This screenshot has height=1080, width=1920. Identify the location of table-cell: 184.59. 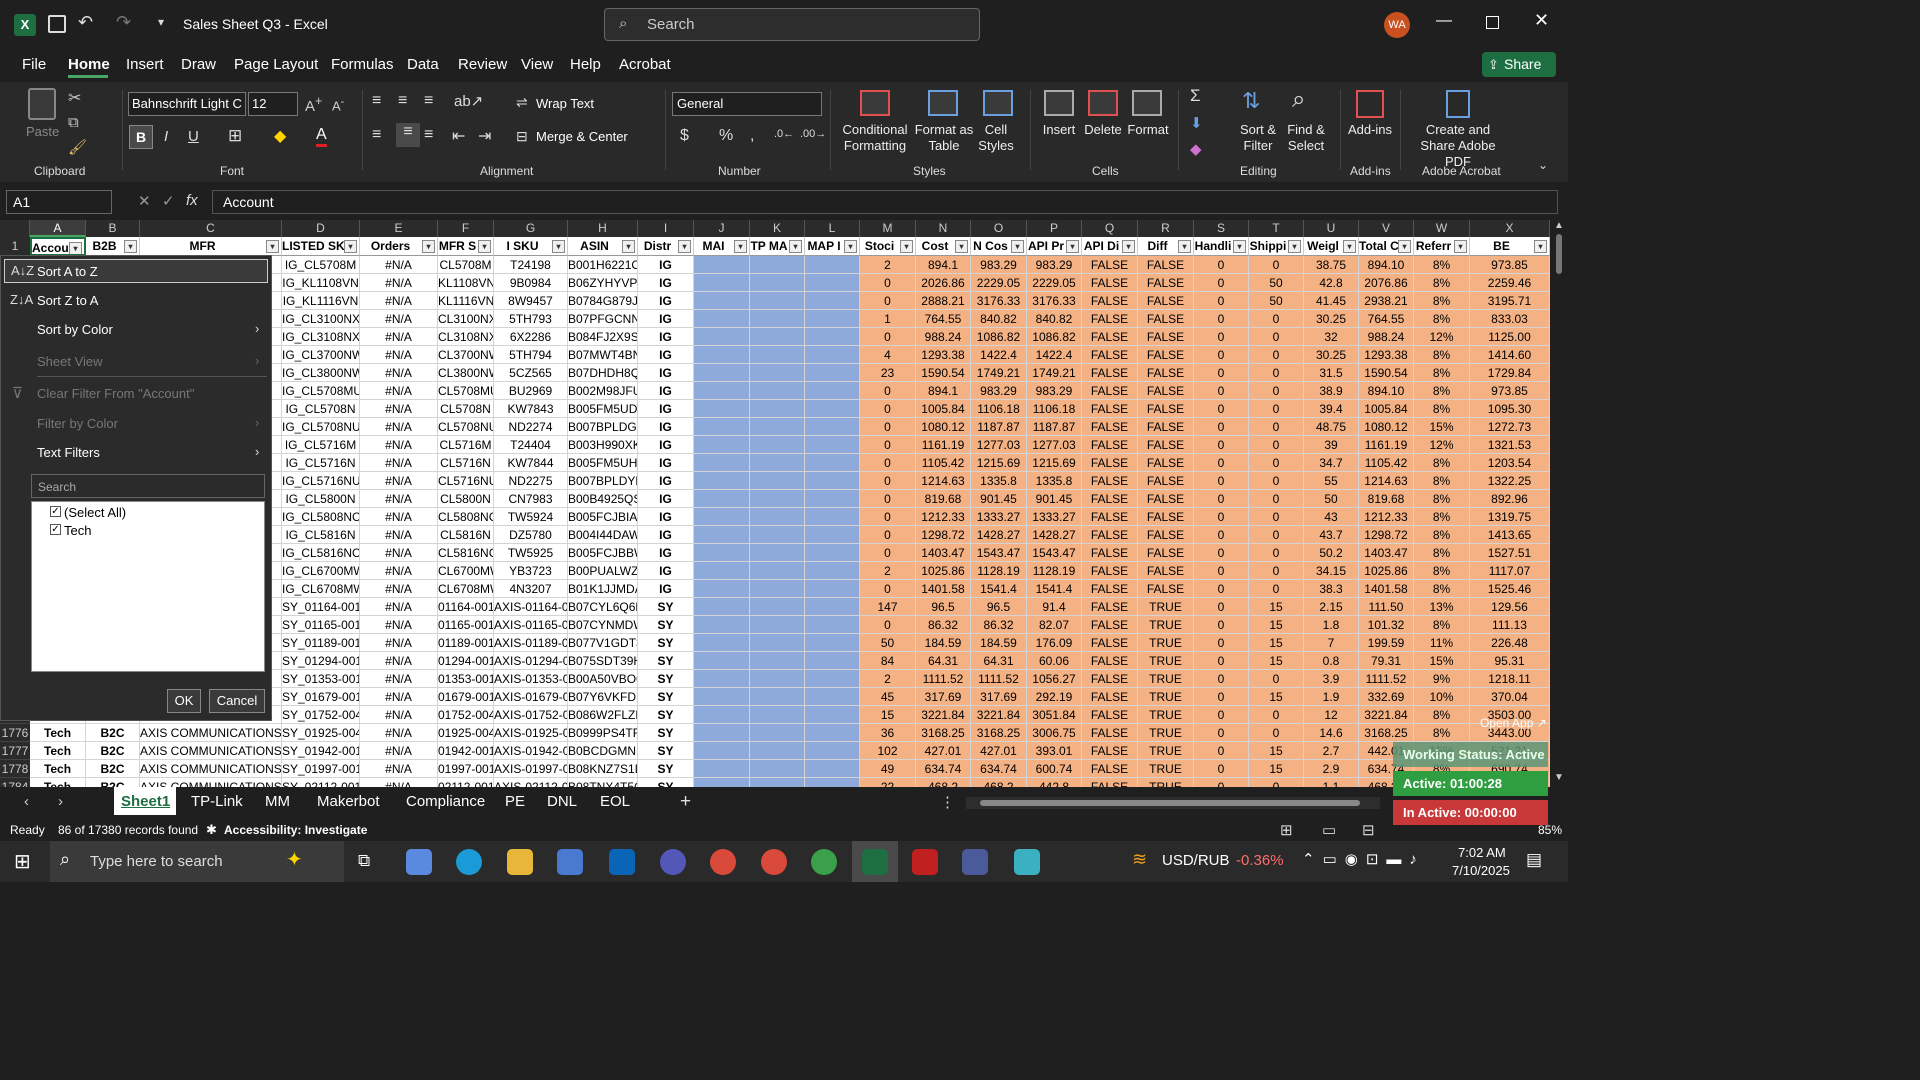
(999, 643).